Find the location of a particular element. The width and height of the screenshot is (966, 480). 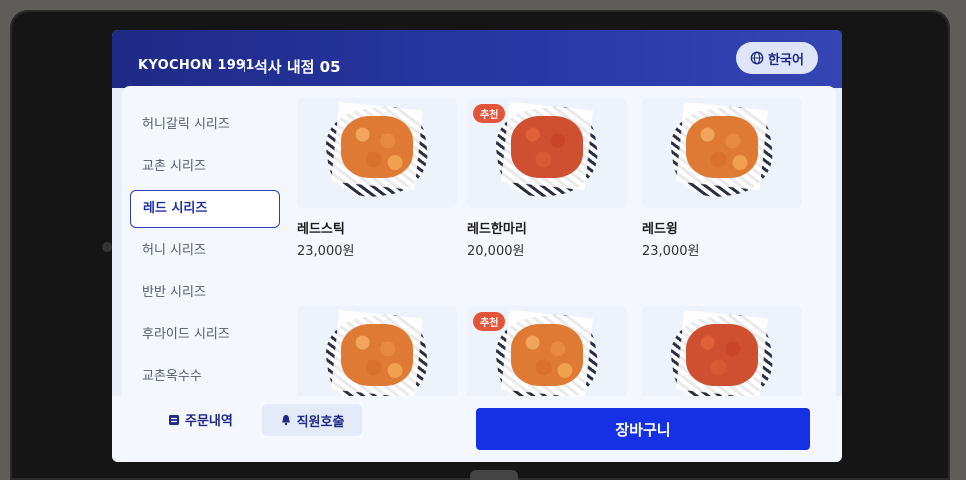

cart-button: 장바구니 is located at coordinates (643, 429).